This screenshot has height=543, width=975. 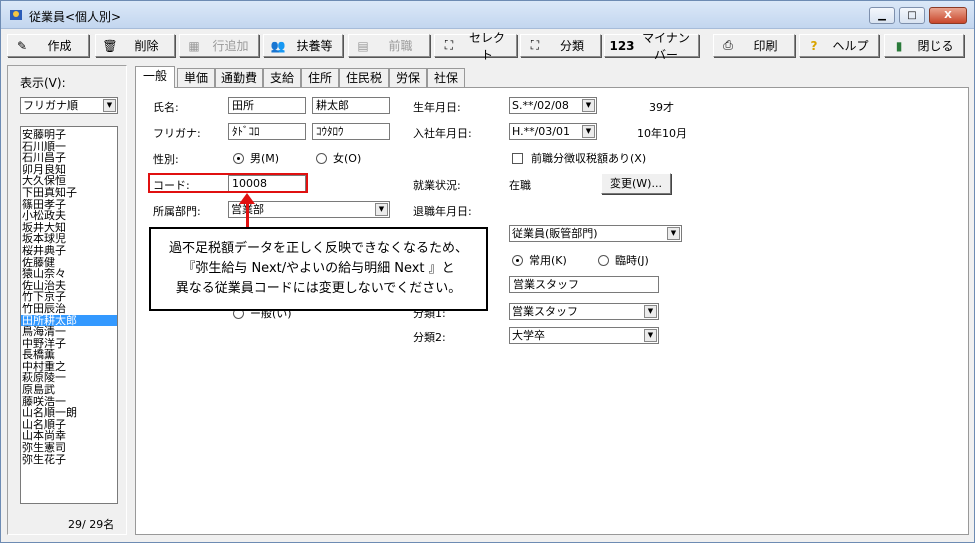 I want to click on employee-list-item: 下田真知子, so click(x=69, y=193).